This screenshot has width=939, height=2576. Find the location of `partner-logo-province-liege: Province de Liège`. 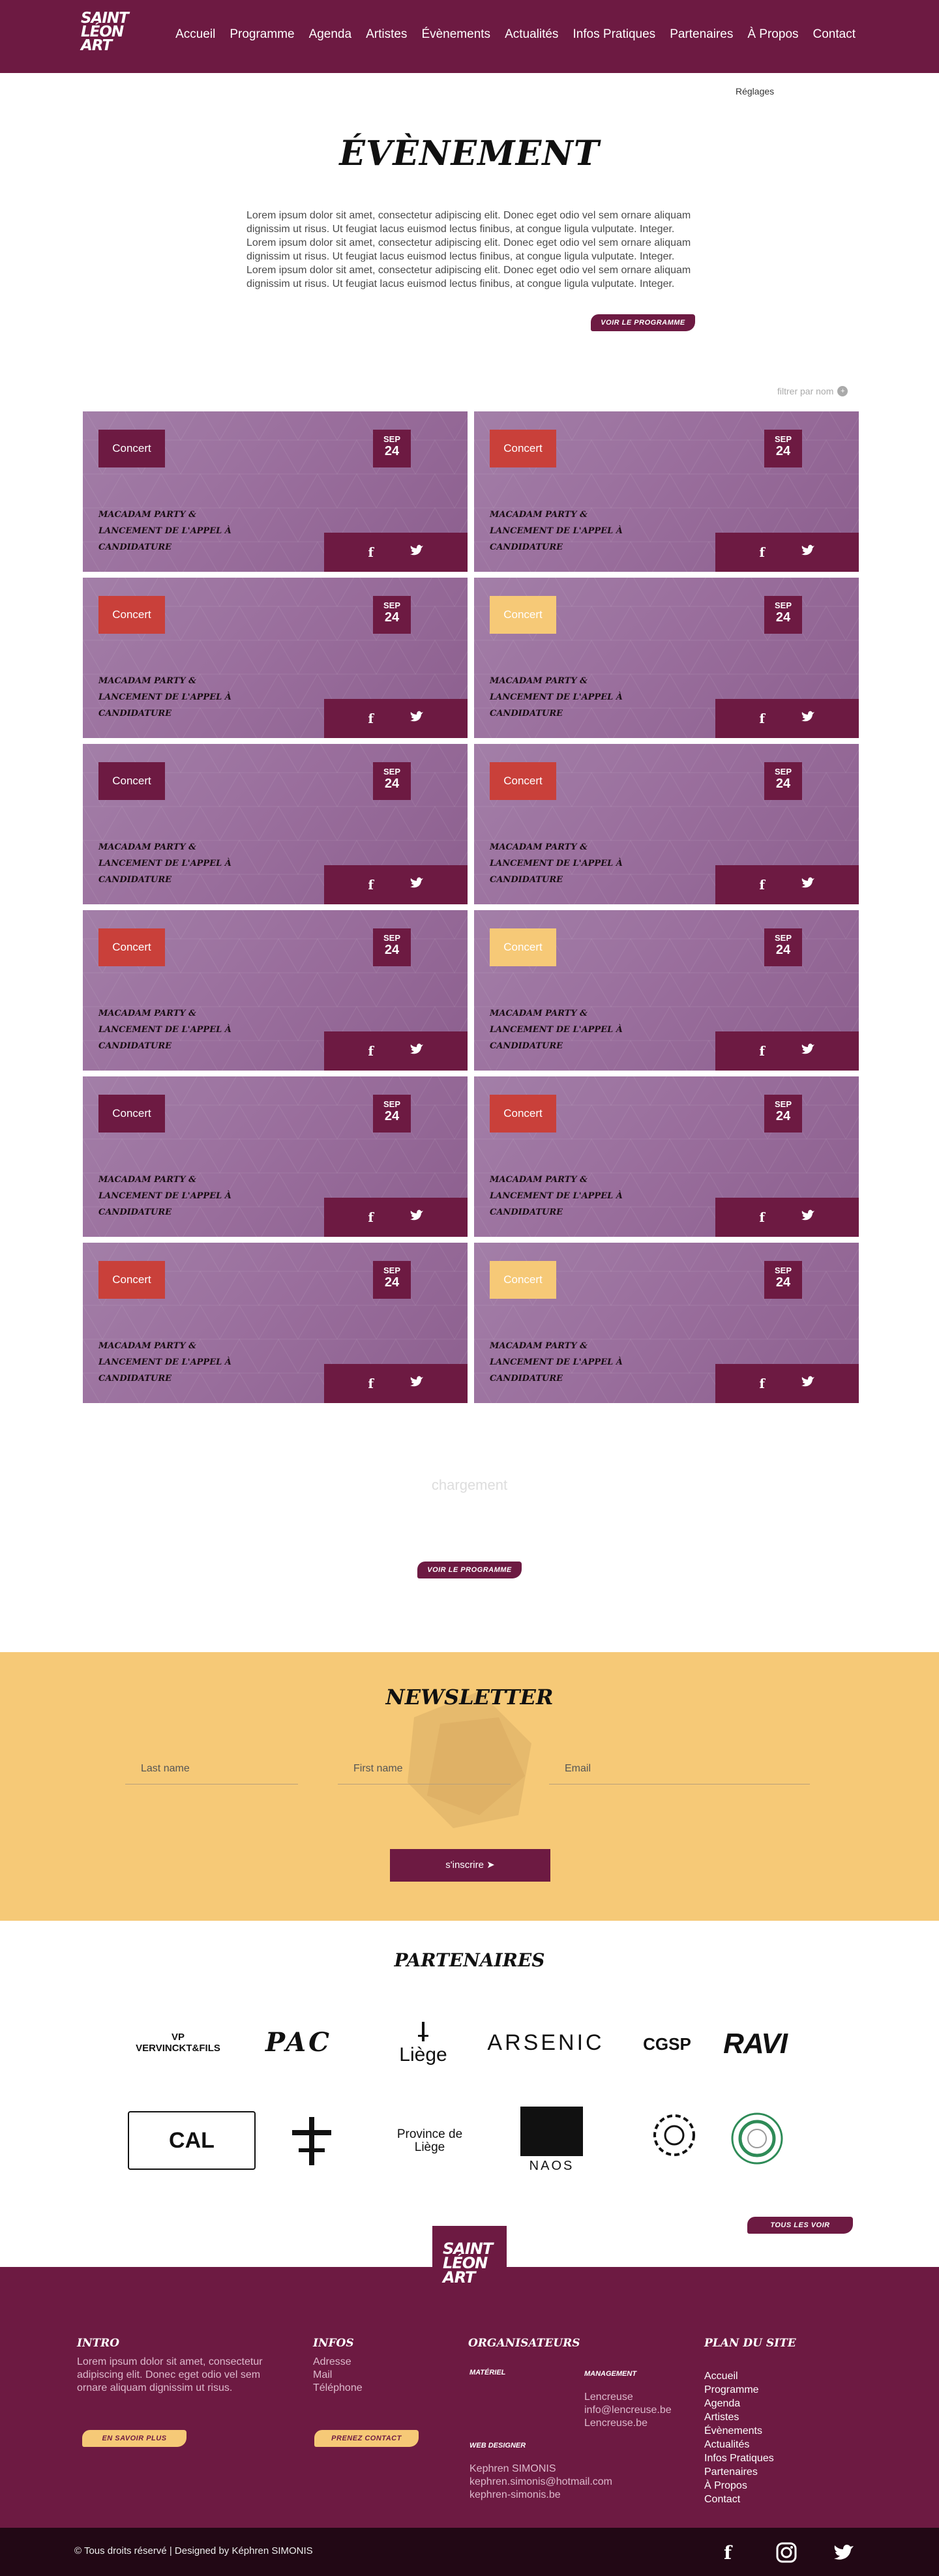

partner-logo-province-liege: Province de Liège is located at coordinates (430, 2141).